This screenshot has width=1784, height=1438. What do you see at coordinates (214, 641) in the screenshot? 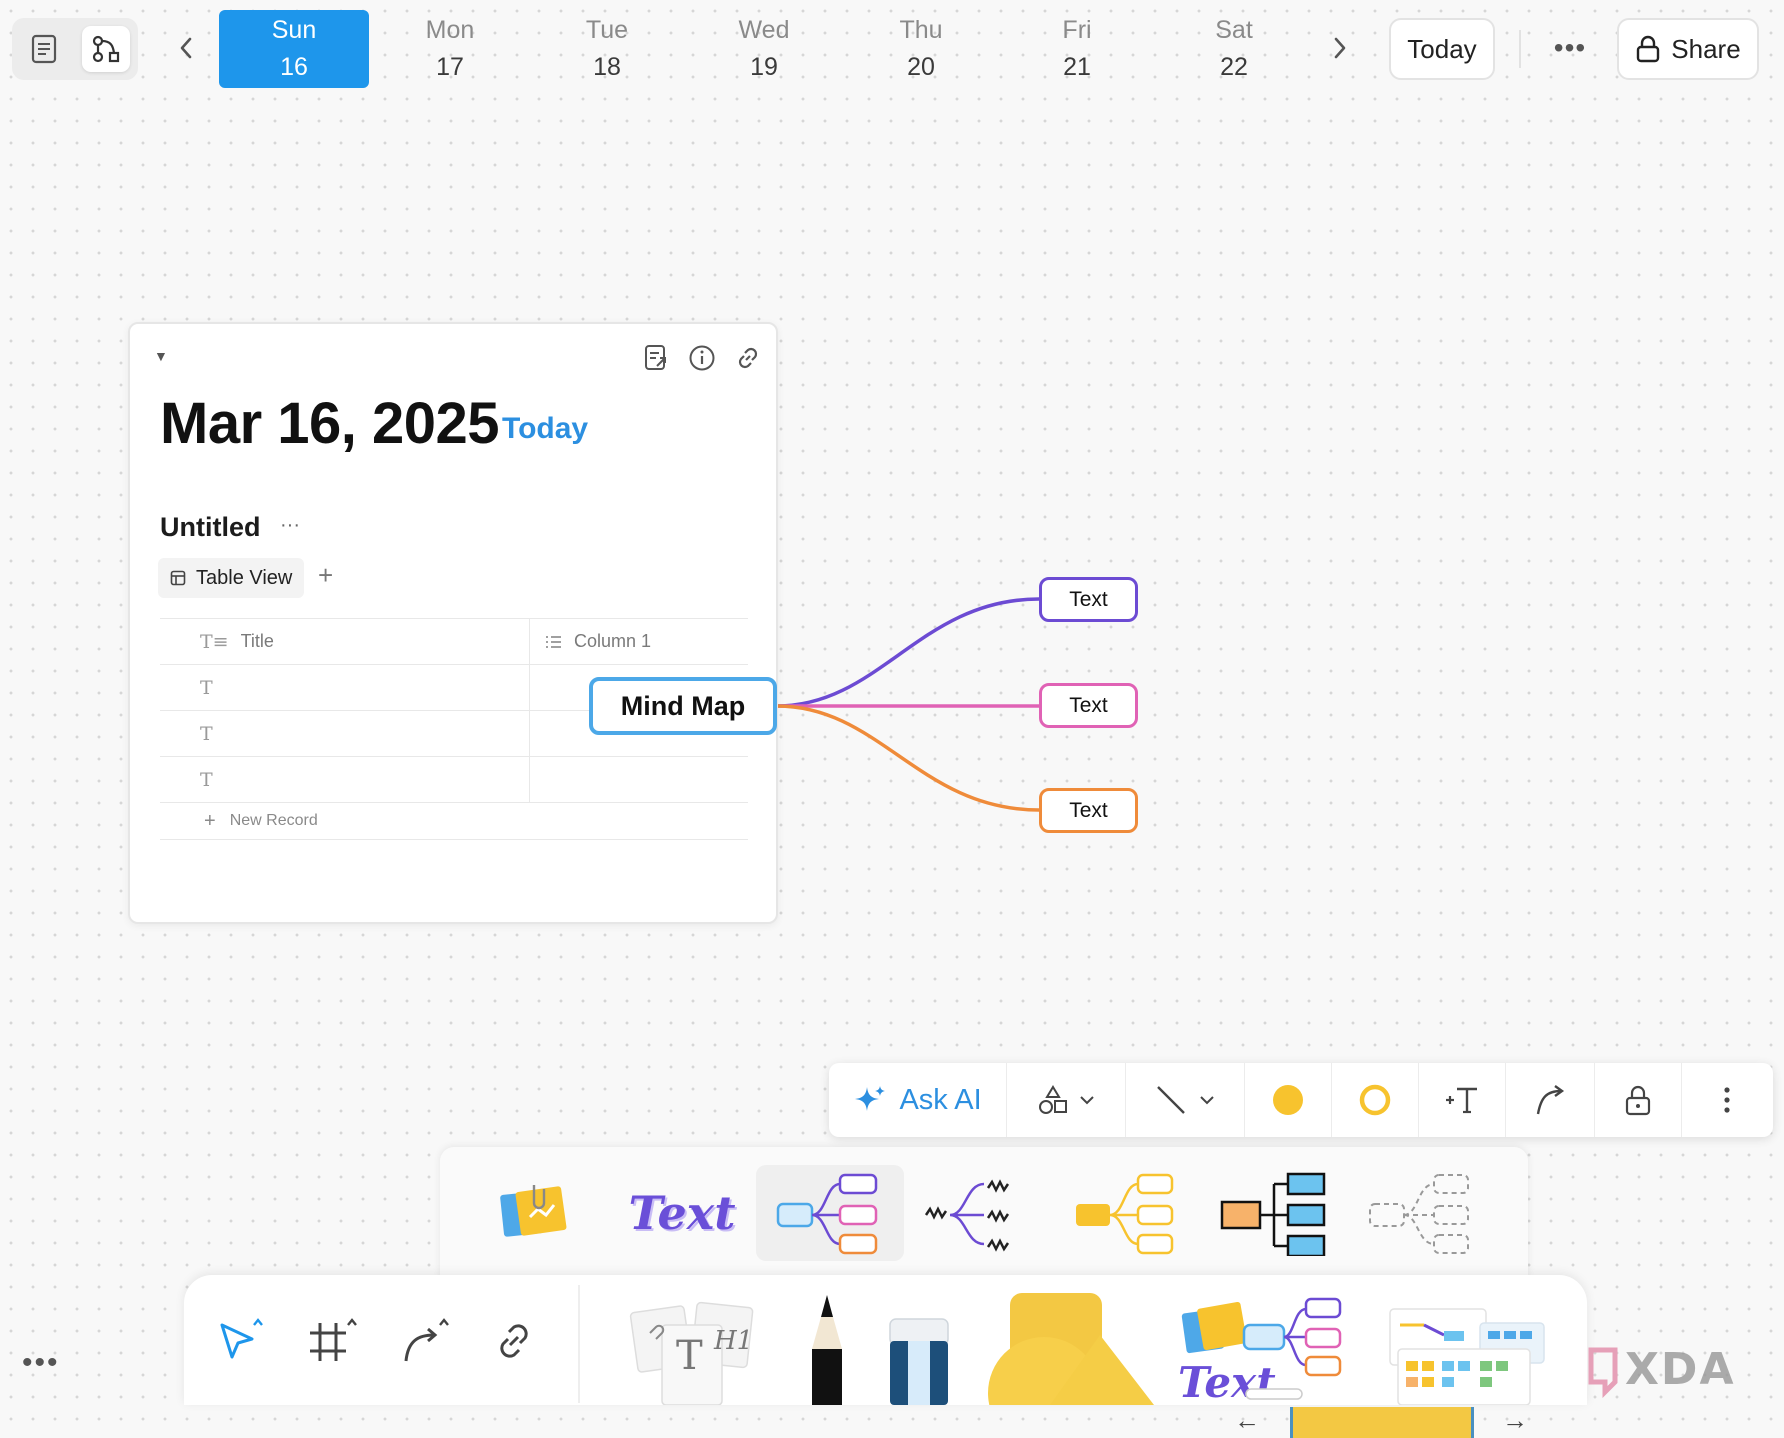
I see `text-type-icon: T≡` at bounding box center [214, 641].